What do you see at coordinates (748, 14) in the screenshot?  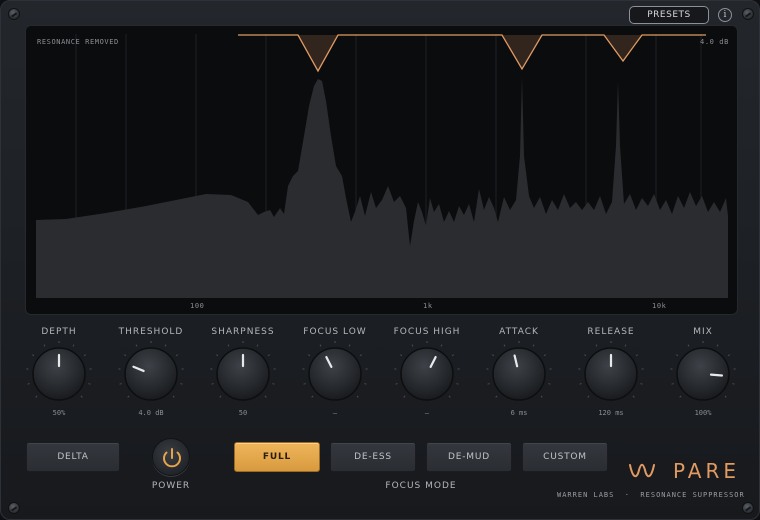 I see `screw-top-right` at bounding box center [748, 14].